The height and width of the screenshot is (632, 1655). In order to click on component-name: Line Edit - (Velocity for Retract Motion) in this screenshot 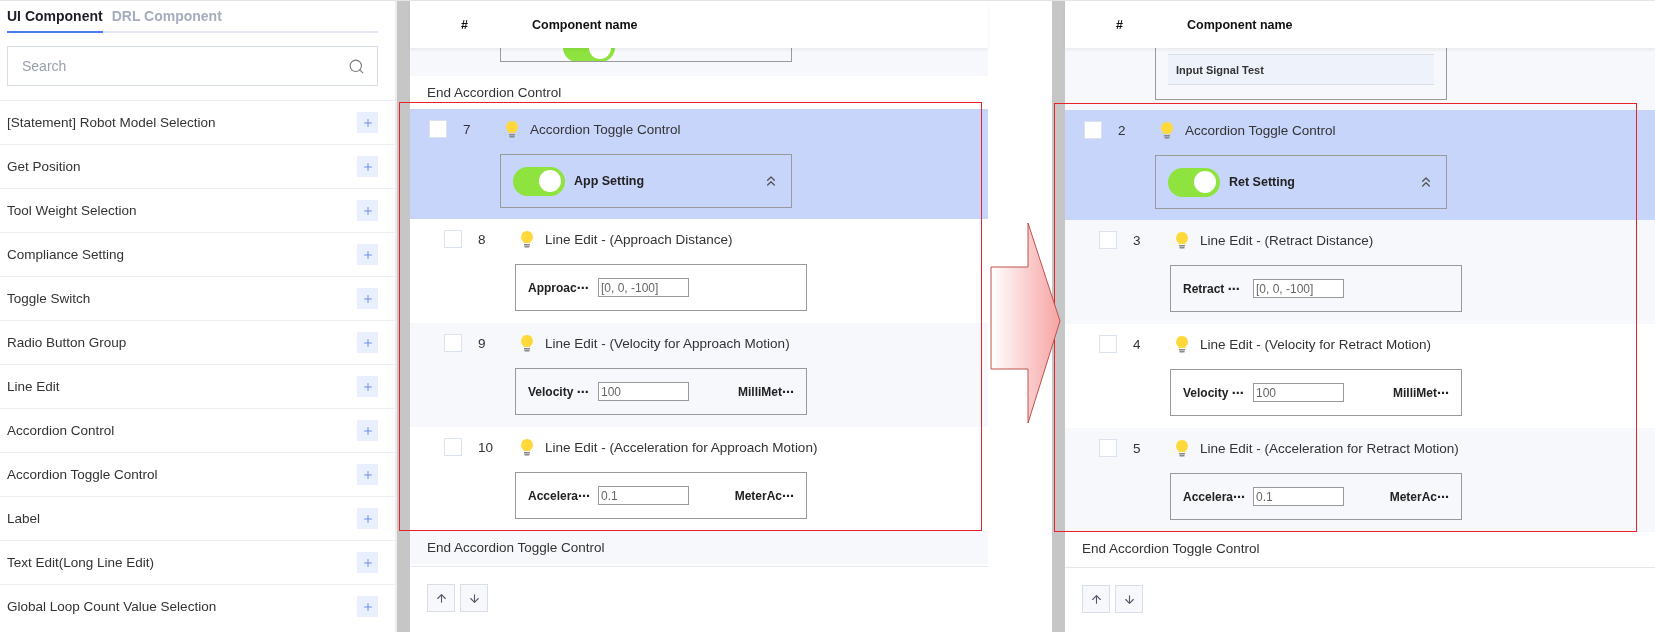, I will do `click(1316, 344)`.